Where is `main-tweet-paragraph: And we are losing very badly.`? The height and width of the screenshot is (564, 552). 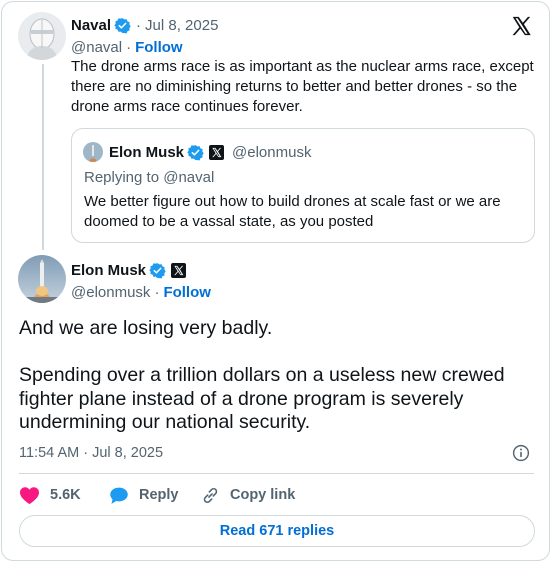 main-tweet-paragraph: And we are losing very badly. is located at coordinates (146, 328).